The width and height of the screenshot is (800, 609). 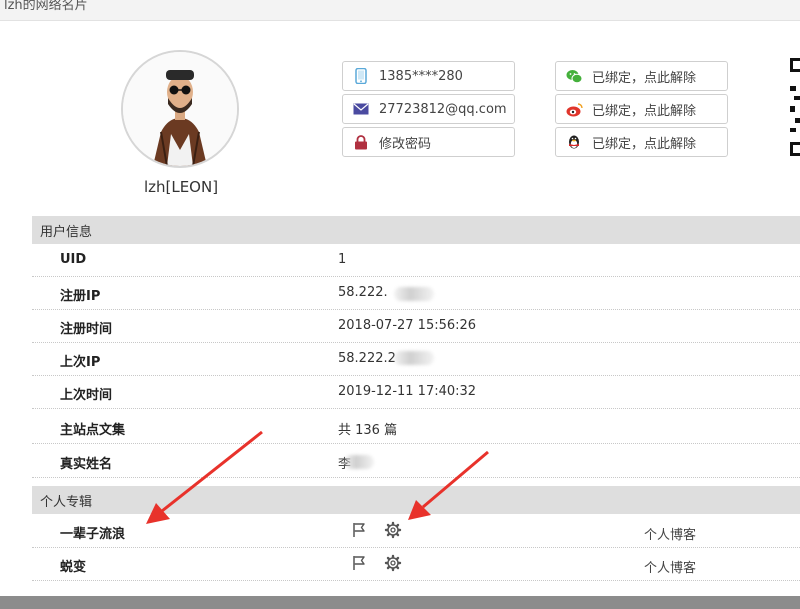 What do you see at coordinates (405, 144) in the screenshot?
I see `change-password-label: 修改密码` at bounding box center [405, 144].